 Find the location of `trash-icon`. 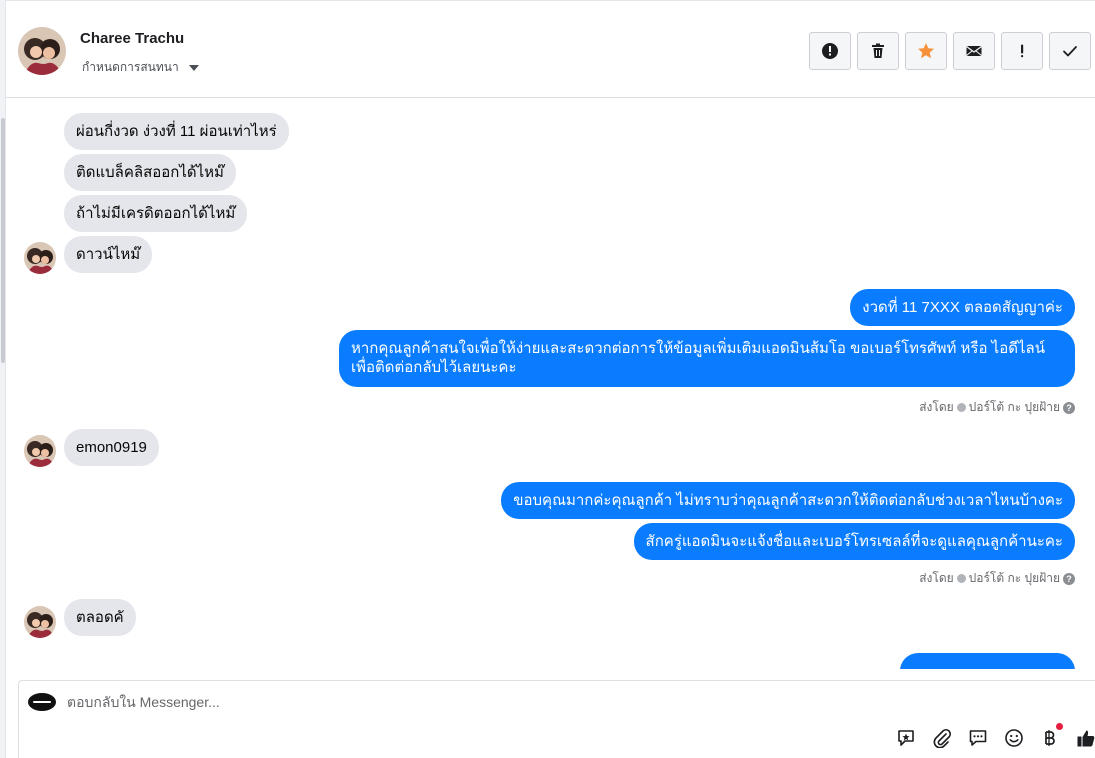

trash-icon is located at coordinates (878, 50).